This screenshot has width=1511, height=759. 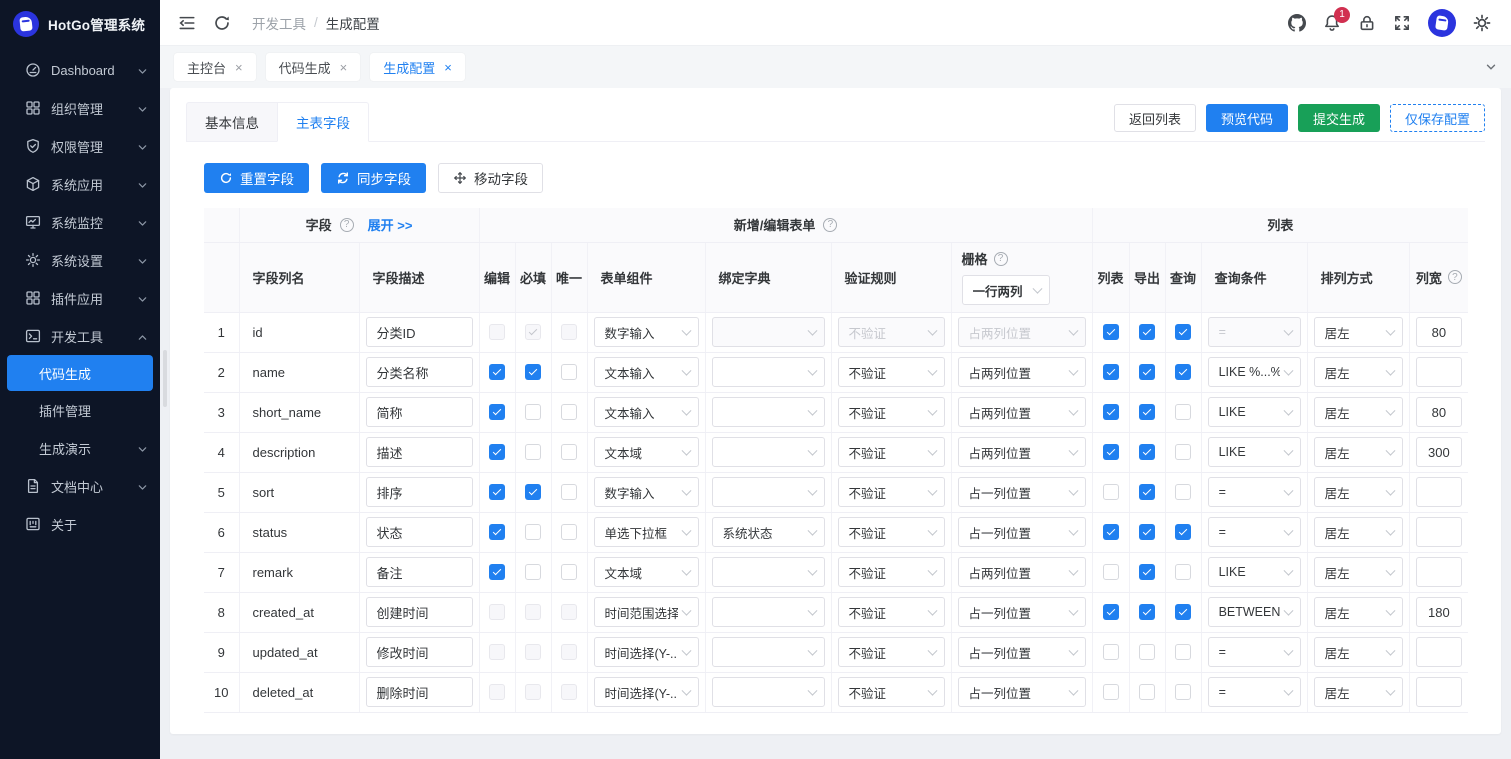 What do you see at coordinates (279, 23) in the screenshot?
I see `breadcrumb-parent: 开发工具` at bounding box center [279, 23].